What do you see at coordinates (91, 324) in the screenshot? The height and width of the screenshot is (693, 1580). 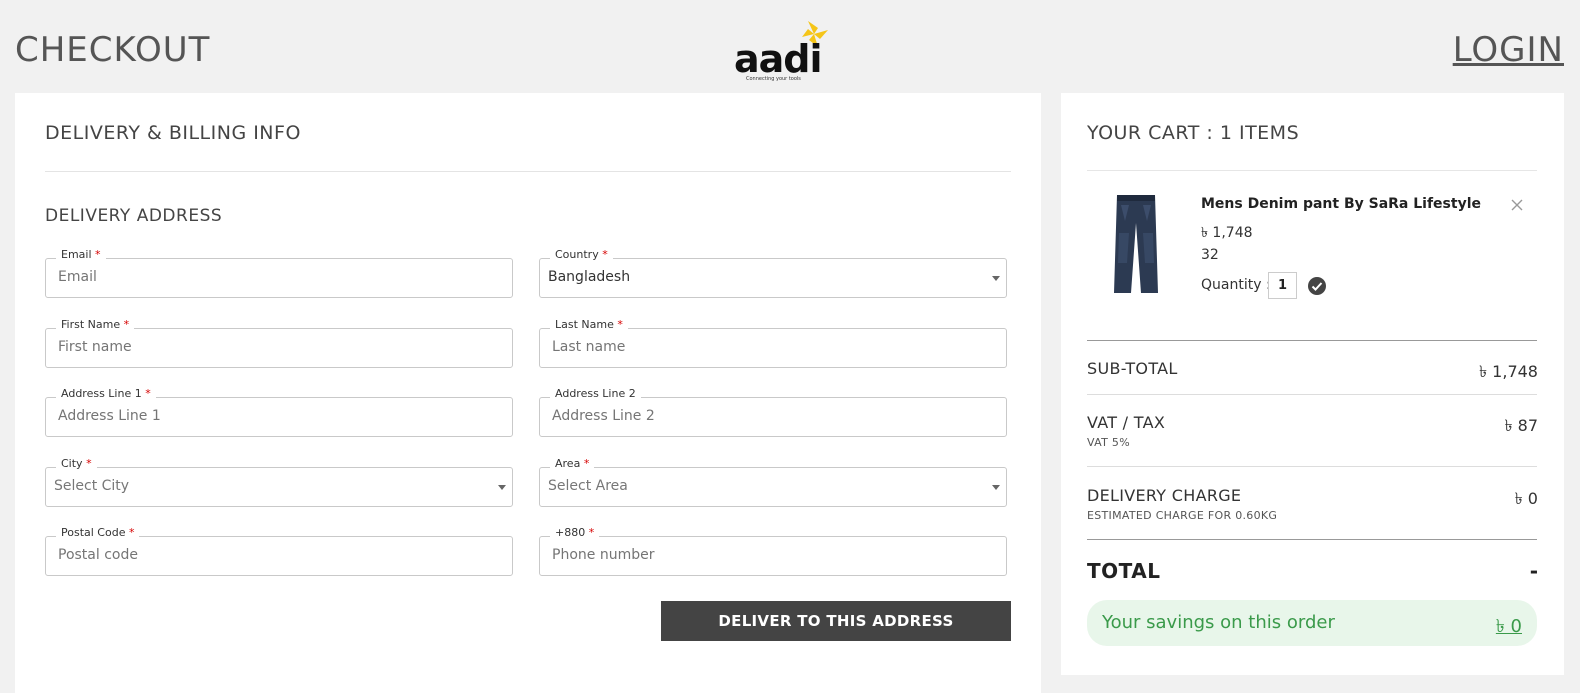 I see `first-name-label: First Name` at bounding box center [91, 324].